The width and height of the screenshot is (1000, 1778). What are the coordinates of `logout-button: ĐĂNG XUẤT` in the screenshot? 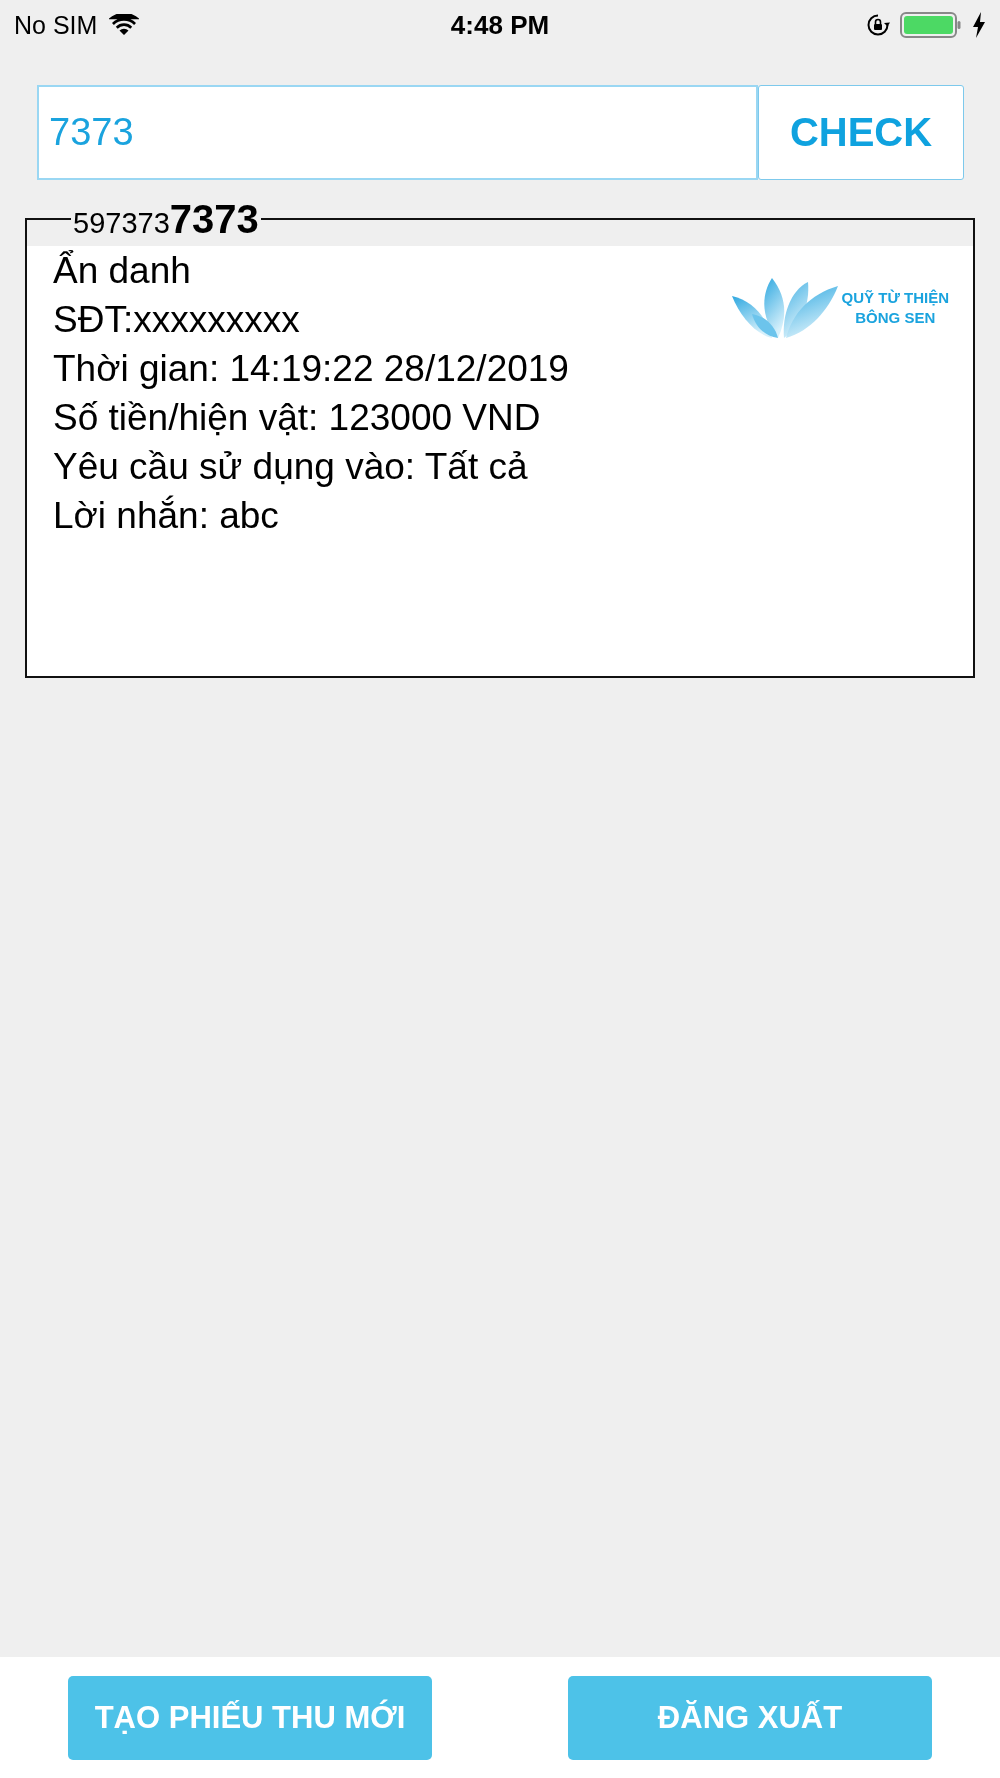 It's located at (750, 1718).